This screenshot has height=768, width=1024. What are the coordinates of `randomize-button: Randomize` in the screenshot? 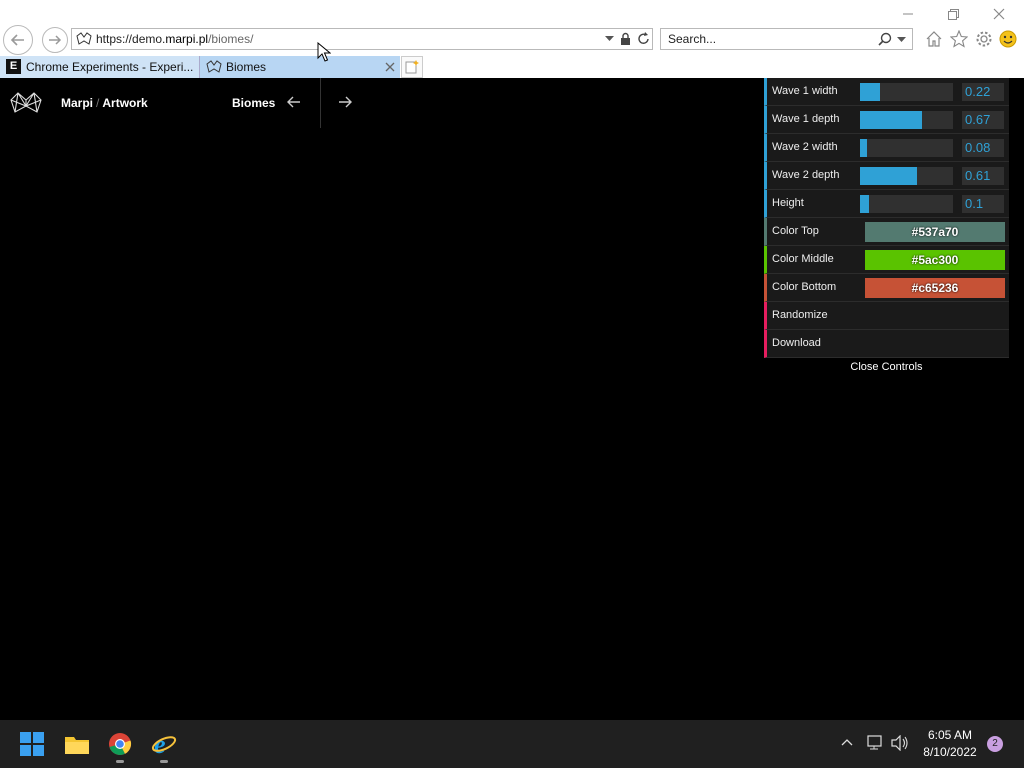 It's located at (886, 316).